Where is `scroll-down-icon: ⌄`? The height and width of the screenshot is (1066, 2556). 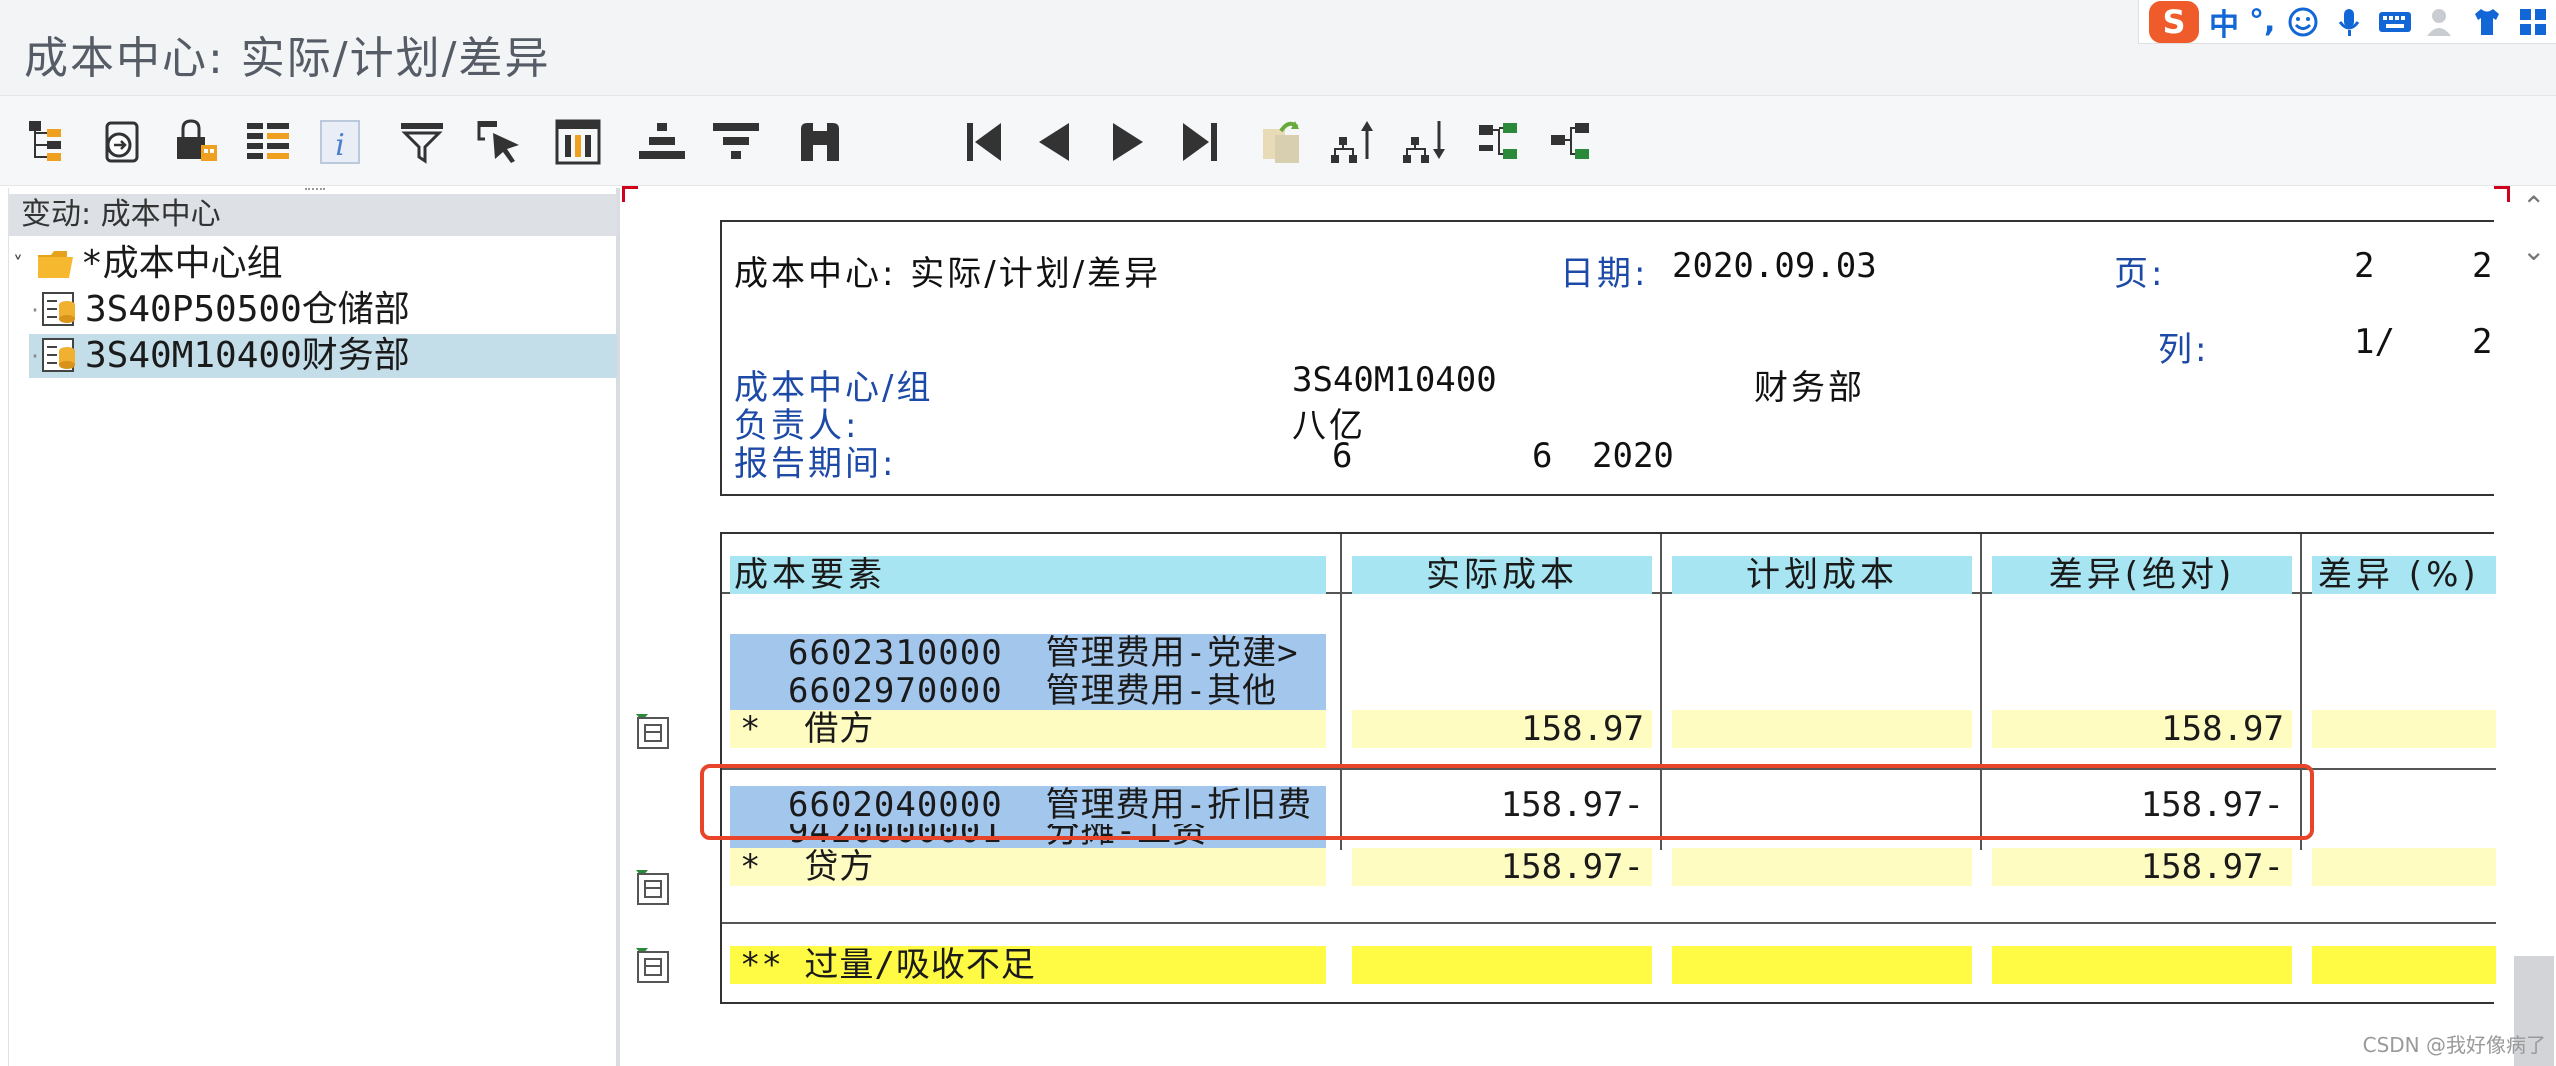 scroll-down-icon: ⌄ is located at coordinates (2533, 250).